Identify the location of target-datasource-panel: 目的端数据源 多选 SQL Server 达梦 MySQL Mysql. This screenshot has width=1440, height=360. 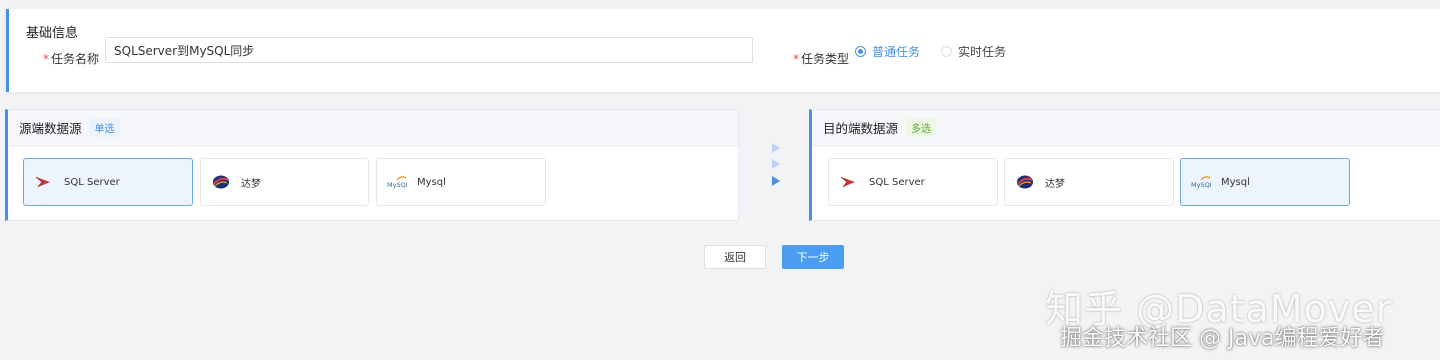
(1124, 165).